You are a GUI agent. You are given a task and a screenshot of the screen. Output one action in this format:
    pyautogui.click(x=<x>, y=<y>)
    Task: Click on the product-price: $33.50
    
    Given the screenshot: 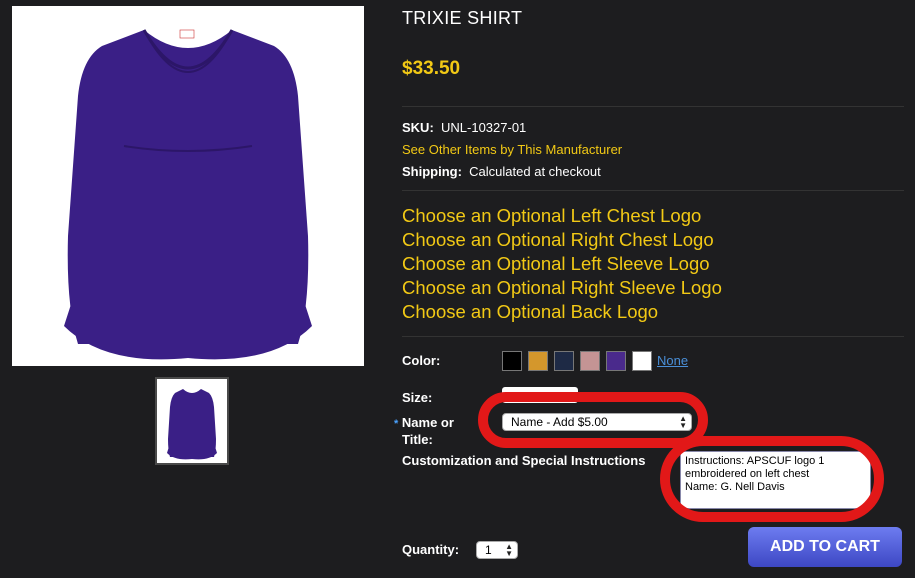 What is the action you would take?
    pyautogui.click(x=431, y=68)
    